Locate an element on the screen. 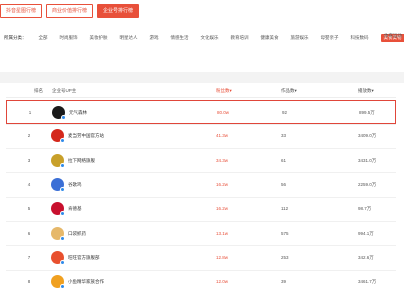 The image size is (404, 293). ranking-tabs: 抖音星图行榜 商业价值排行榜 企业号排行榜 is located at coordinates (70, 11).